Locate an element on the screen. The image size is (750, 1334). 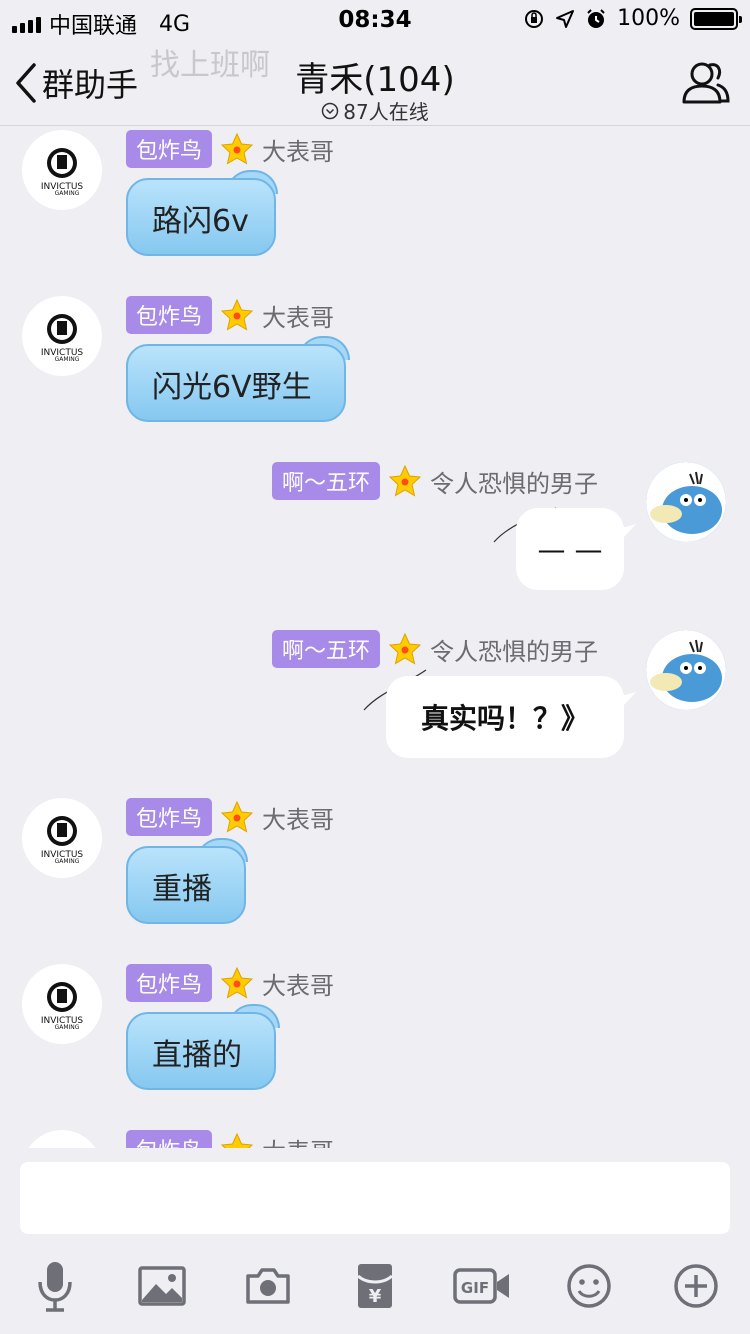
group-members-button is located at coordinates (706, 84).